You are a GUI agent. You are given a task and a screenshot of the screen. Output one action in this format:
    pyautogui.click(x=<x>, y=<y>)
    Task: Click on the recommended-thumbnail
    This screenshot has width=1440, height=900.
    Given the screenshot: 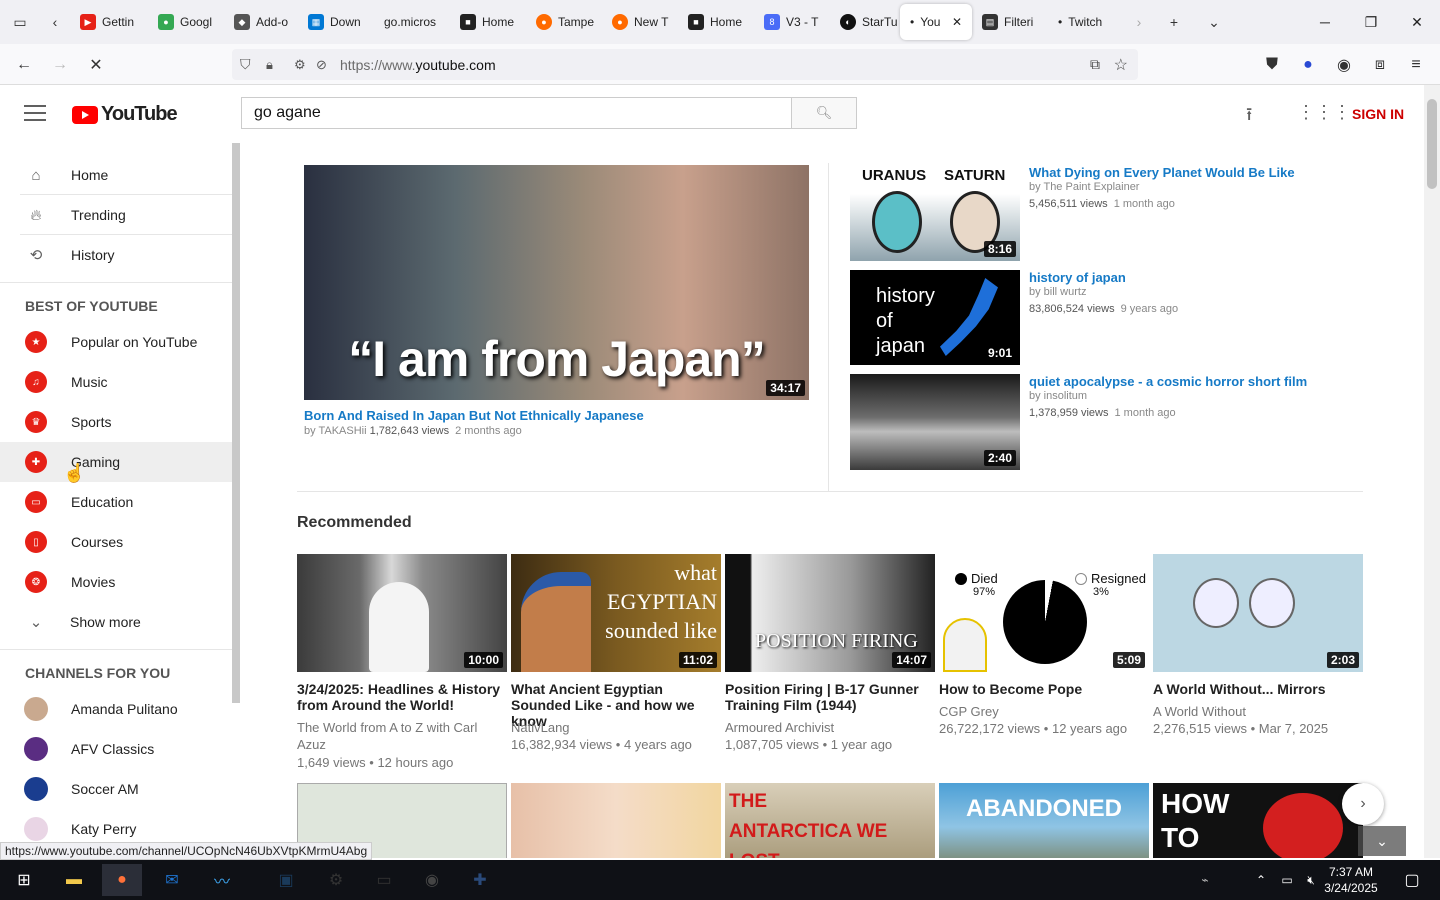 What is the action you would take?
    pyautogui.click(x=616, y=820)
    